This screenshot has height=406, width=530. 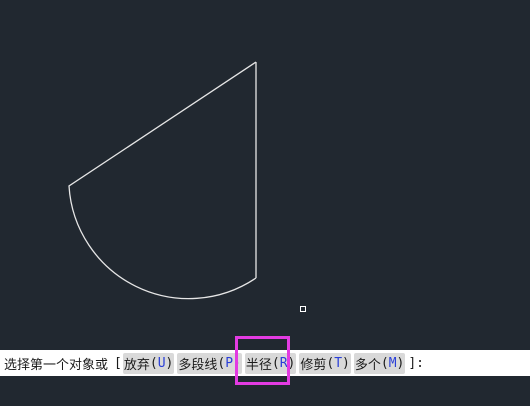 What do you see at coordinates (367, 365) in the screenshot?
I see `option-label: 多个` at bounding box center [367, 365].